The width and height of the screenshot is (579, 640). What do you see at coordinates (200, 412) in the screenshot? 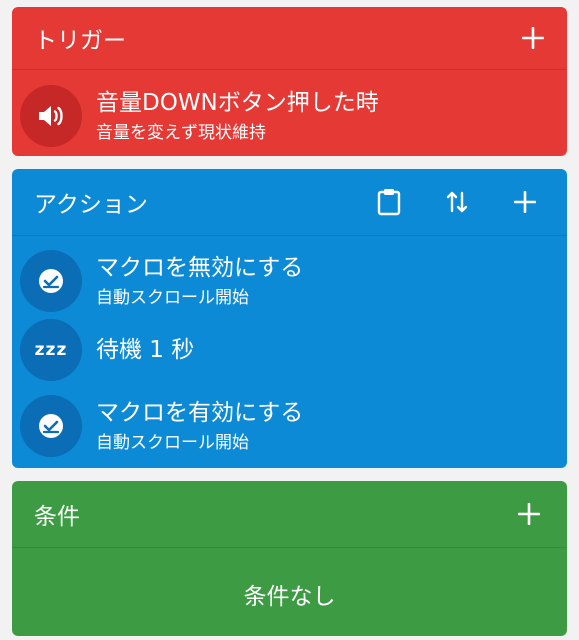
I see `action-item-title: マクロを有効にする` at bounding box center [200, 412].